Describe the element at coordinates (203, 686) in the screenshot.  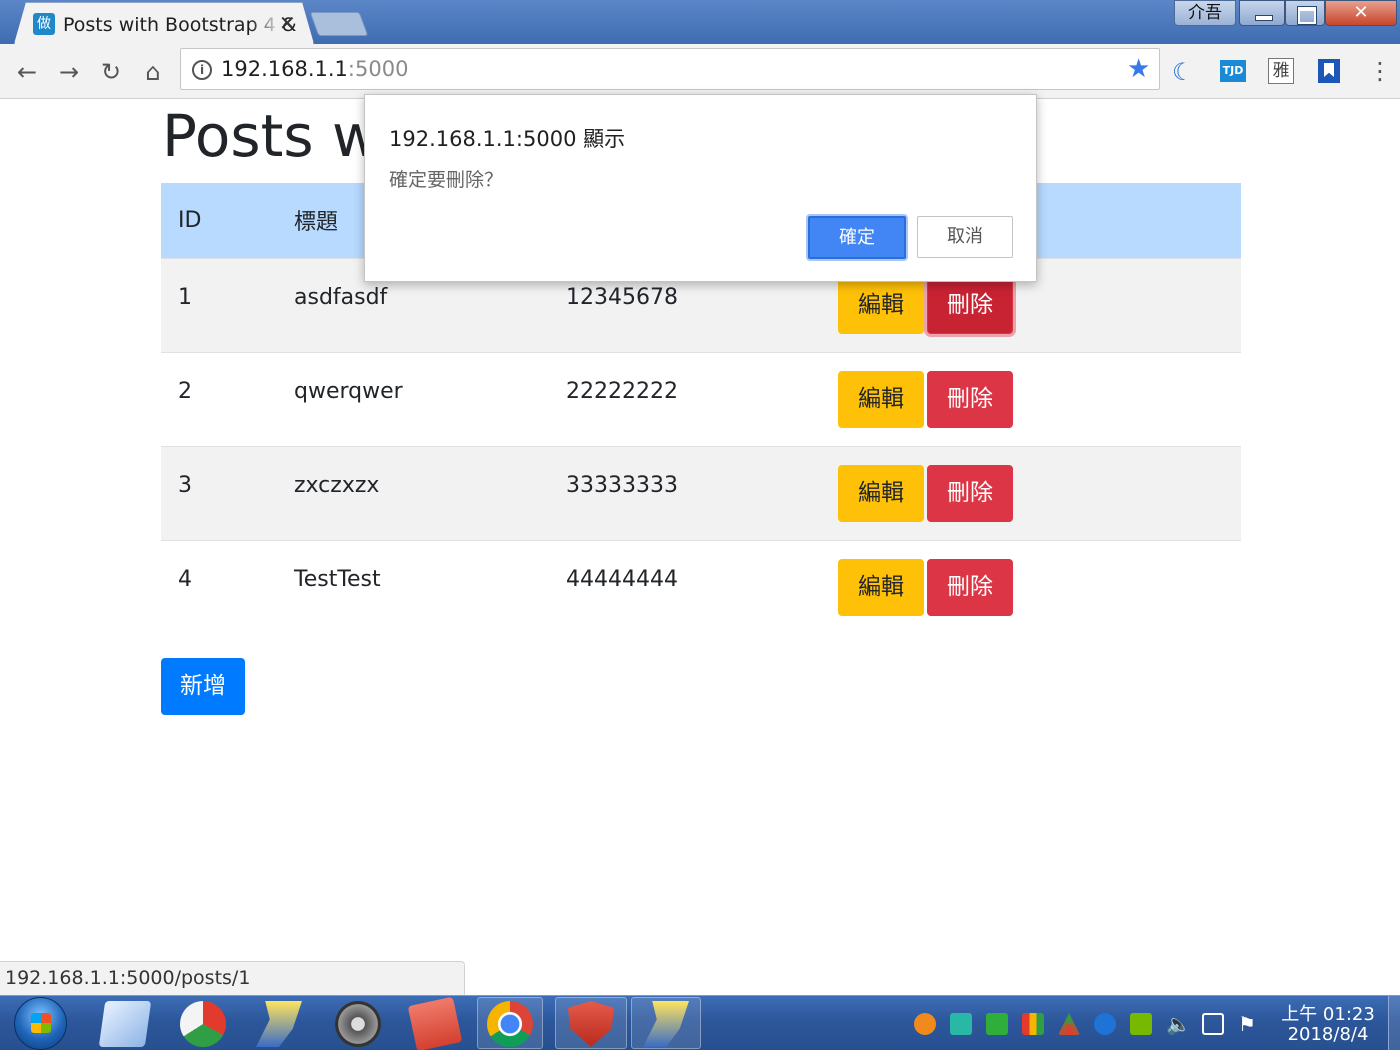
I see `new-post-button: 新增` at that location.